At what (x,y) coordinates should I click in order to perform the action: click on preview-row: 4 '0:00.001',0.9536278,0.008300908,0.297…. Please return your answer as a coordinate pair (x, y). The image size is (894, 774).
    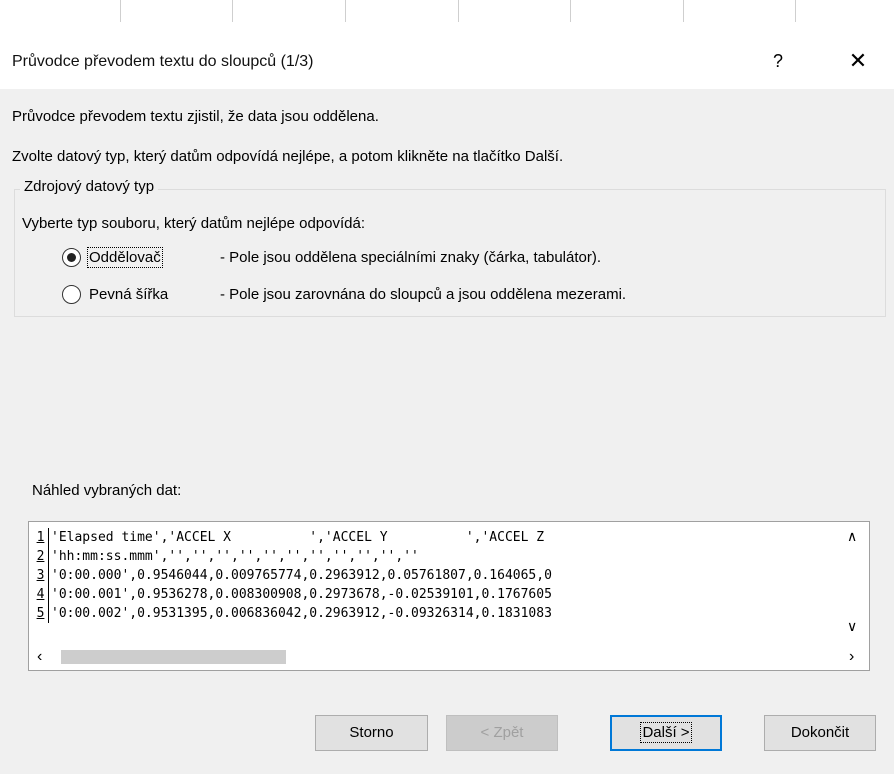
    Looking at the image, I should click on (435, 594).